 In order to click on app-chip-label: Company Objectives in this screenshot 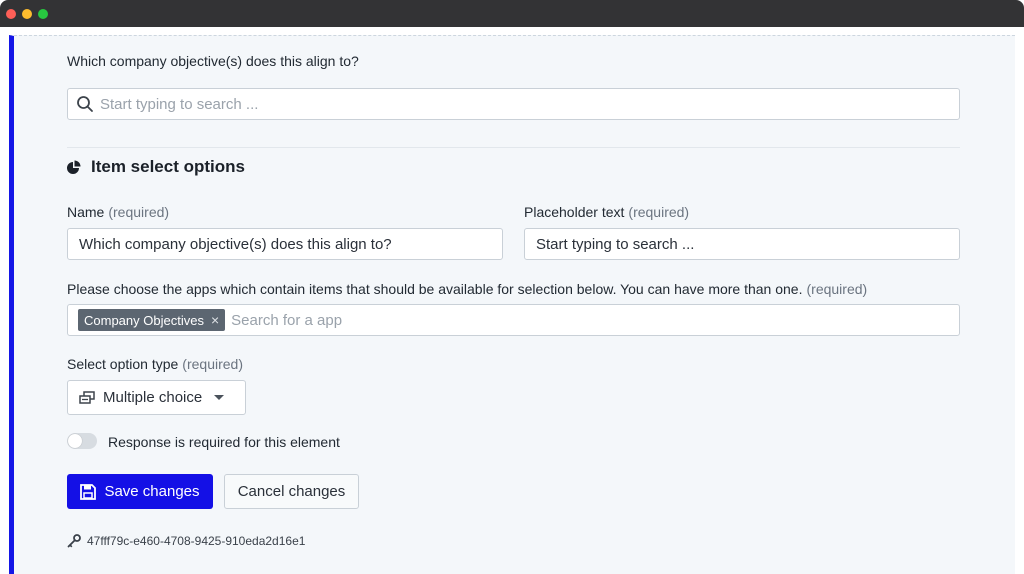, I will do `click(144, 320)`.